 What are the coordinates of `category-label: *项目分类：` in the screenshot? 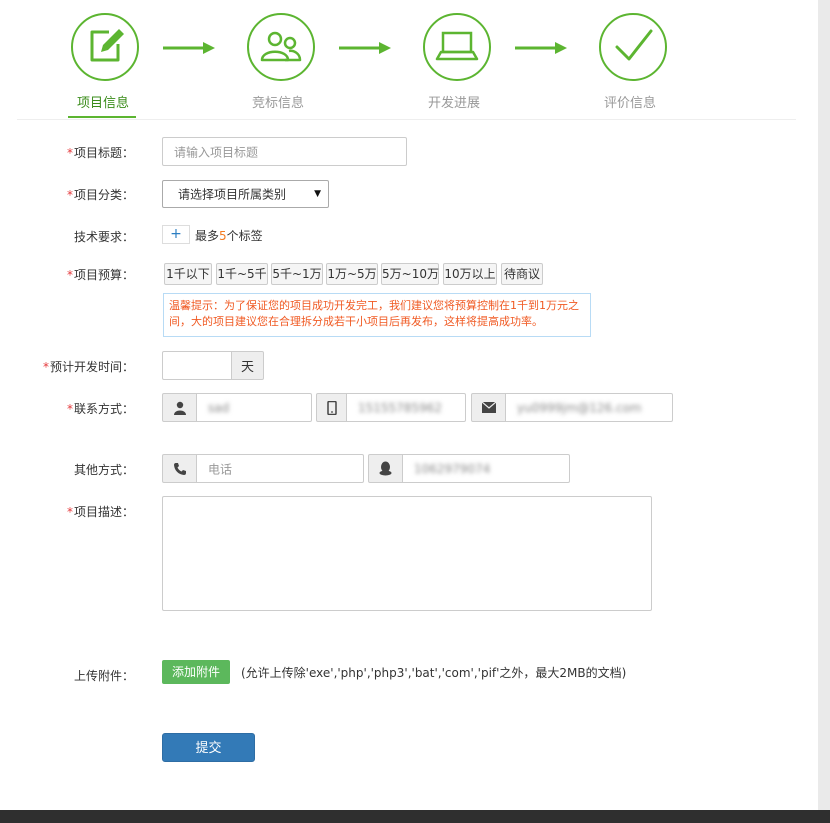 It's located at (100, 195).